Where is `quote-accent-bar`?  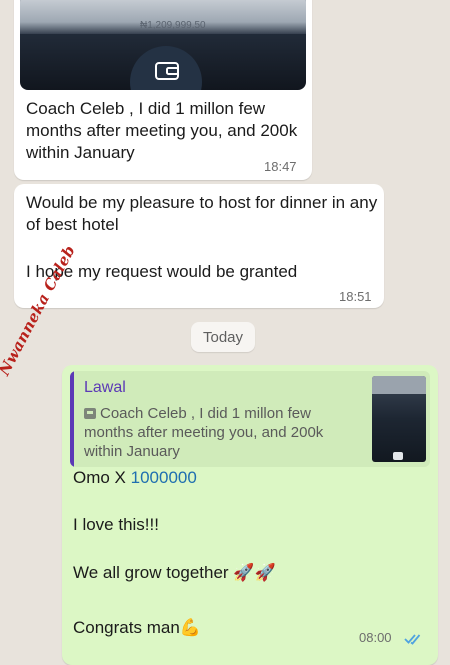
quote-accent-bar is located at coordinates (72, 419).